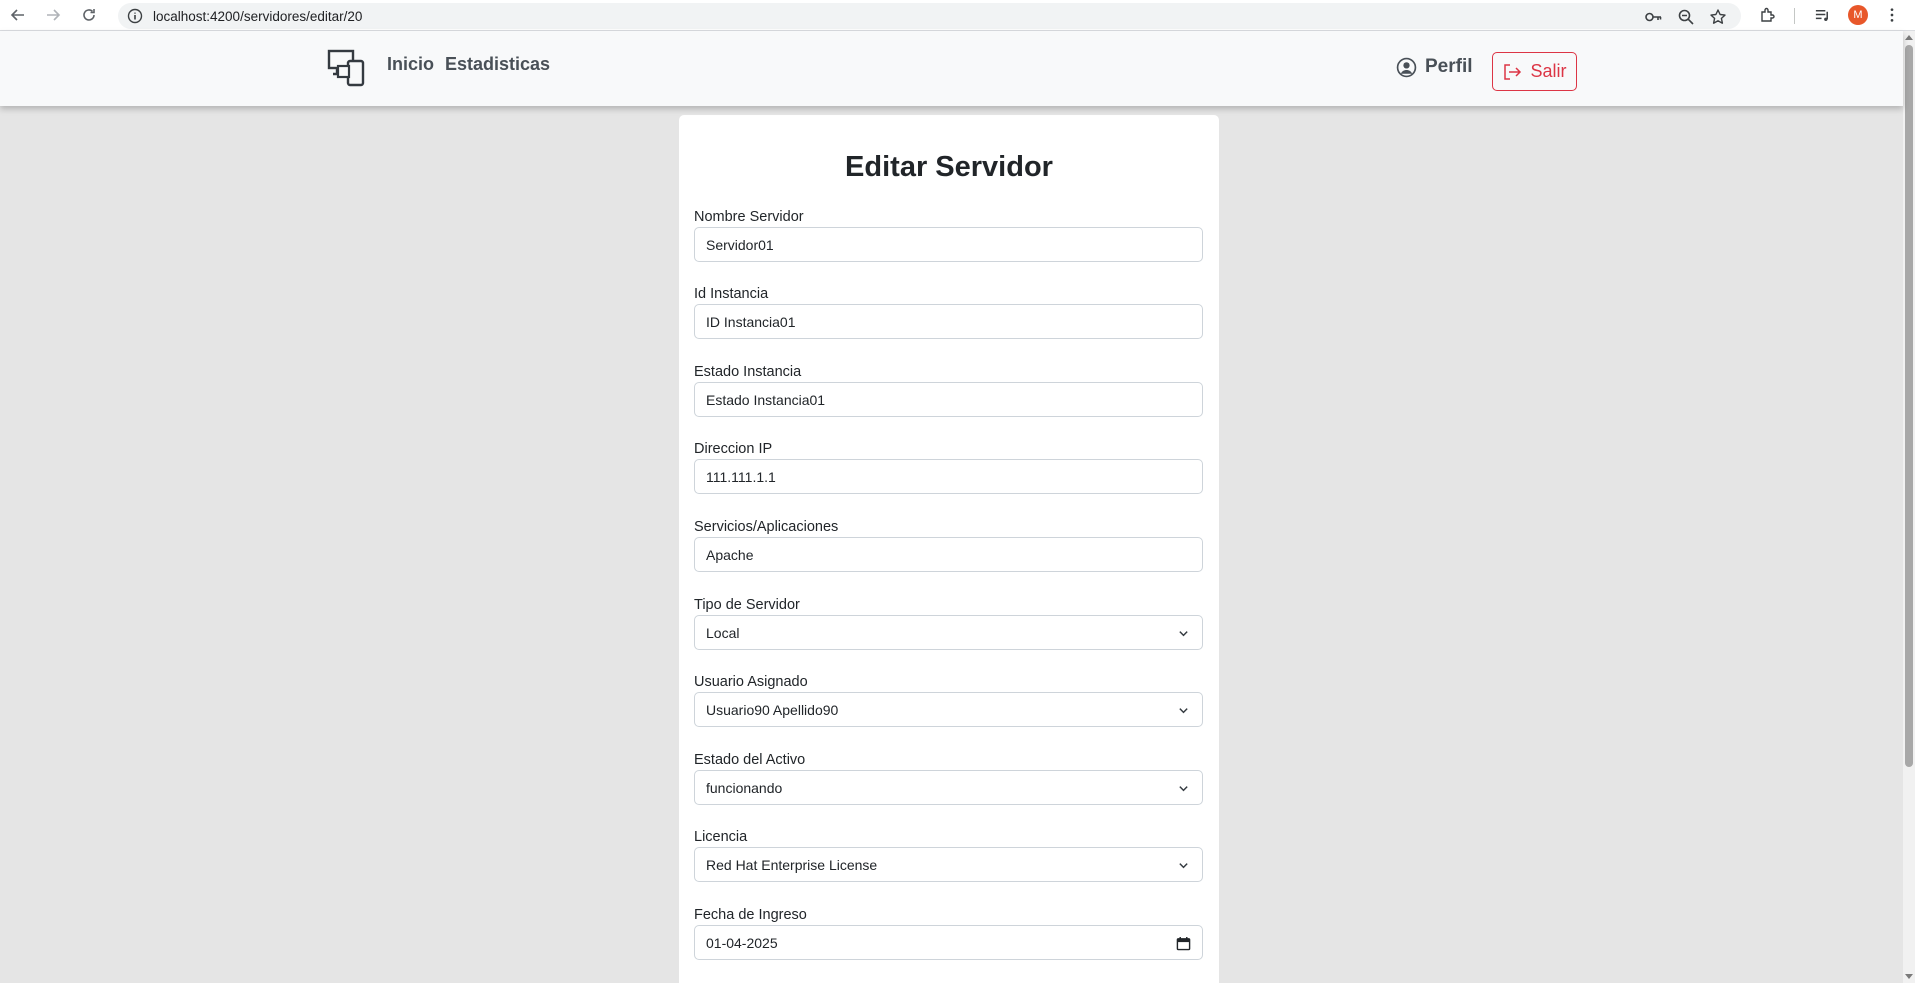 The height and width of the screenshot is (983, 1915). I want to click on zoom-icon, so click(1686, 17).